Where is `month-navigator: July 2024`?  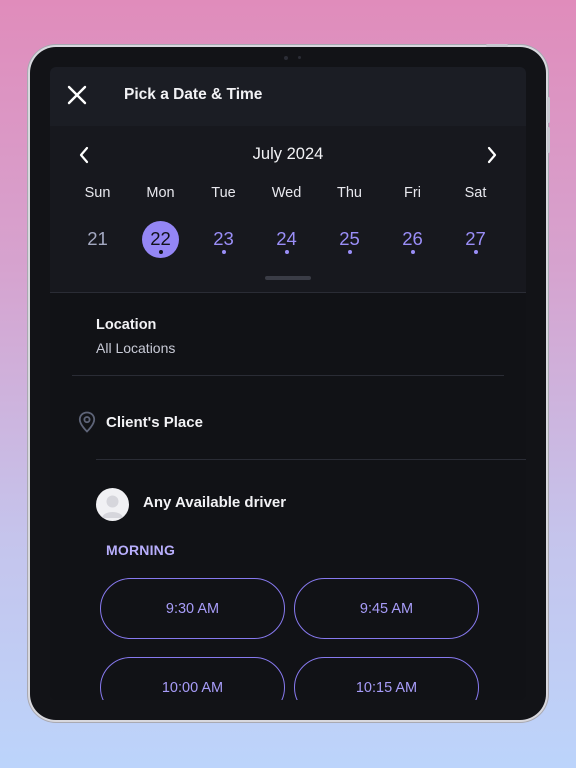
month-navigator: July 2024 is located at coordinates (288, 155).